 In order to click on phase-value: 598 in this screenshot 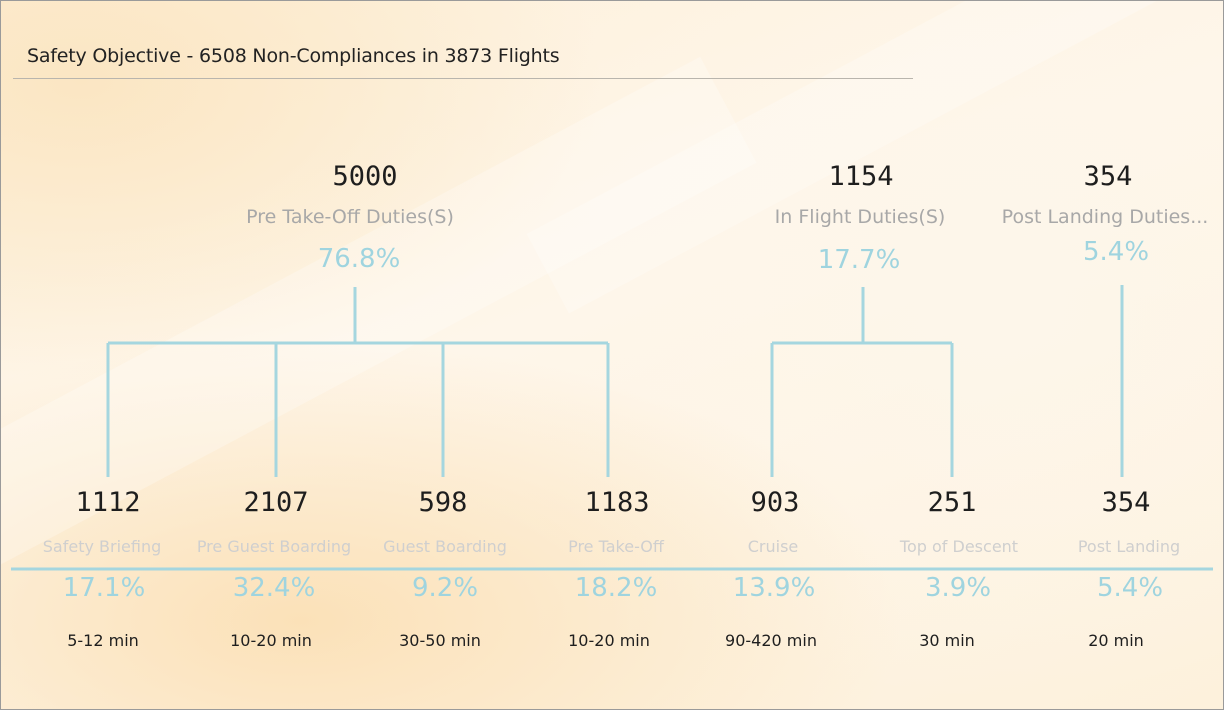, I will do `click(443, 502)`.